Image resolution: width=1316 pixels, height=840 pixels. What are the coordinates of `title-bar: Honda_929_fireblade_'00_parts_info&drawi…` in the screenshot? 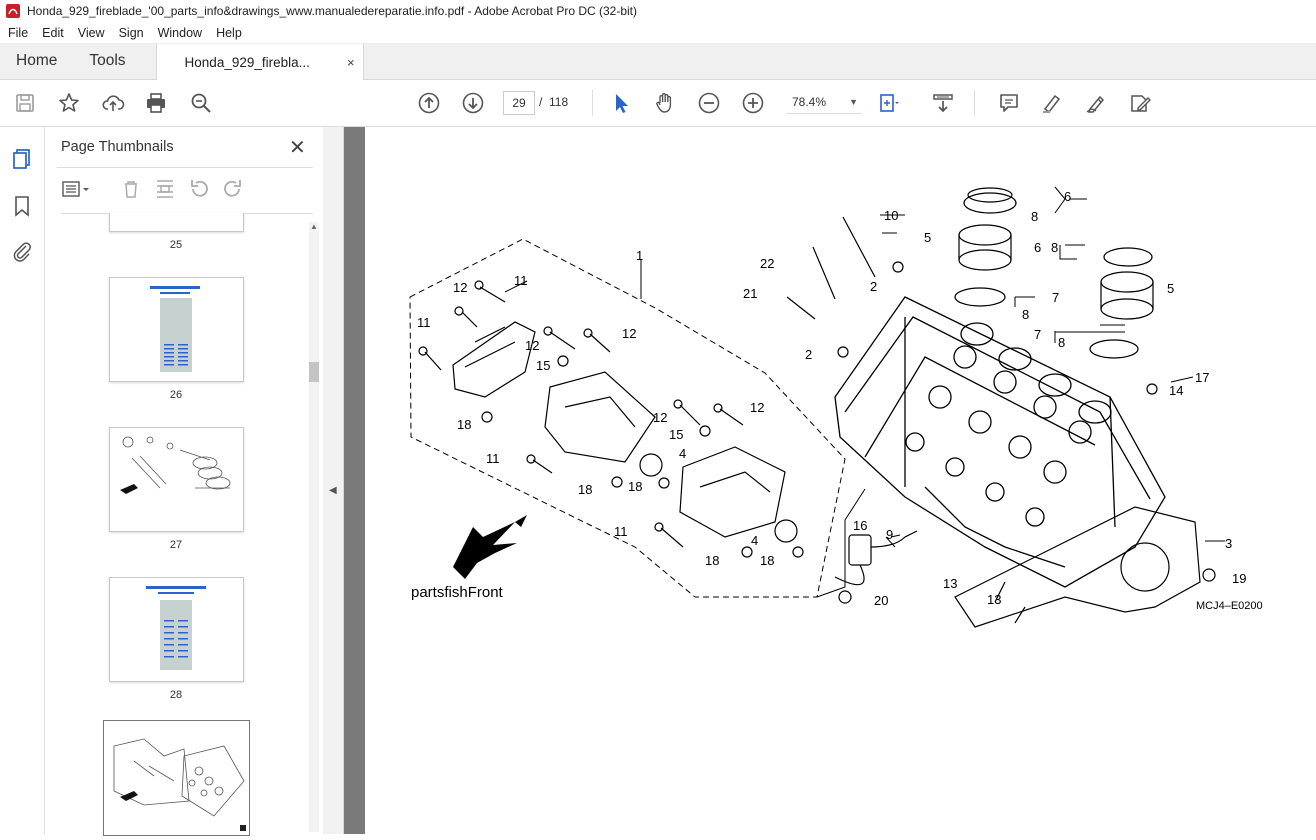 It's located at (658, 11).